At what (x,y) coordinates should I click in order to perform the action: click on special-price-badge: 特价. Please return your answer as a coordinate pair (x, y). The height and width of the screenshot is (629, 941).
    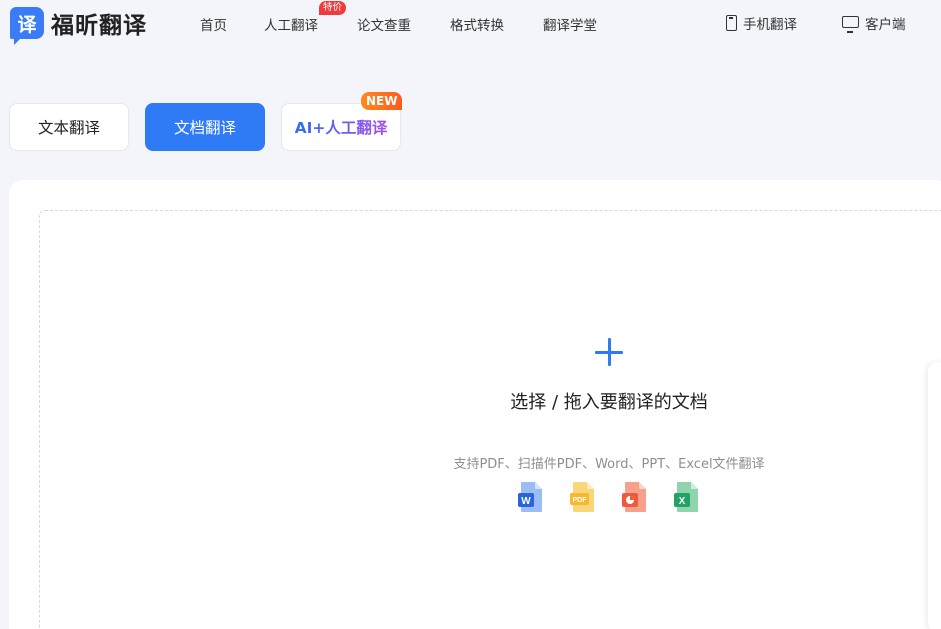
    Looking at the image, I should click on (333, 8).